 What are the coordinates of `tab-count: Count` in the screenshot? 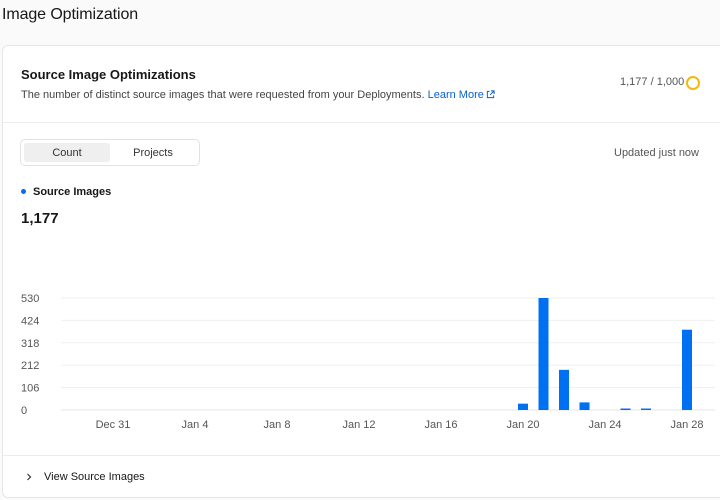 It's located at (67, 152).